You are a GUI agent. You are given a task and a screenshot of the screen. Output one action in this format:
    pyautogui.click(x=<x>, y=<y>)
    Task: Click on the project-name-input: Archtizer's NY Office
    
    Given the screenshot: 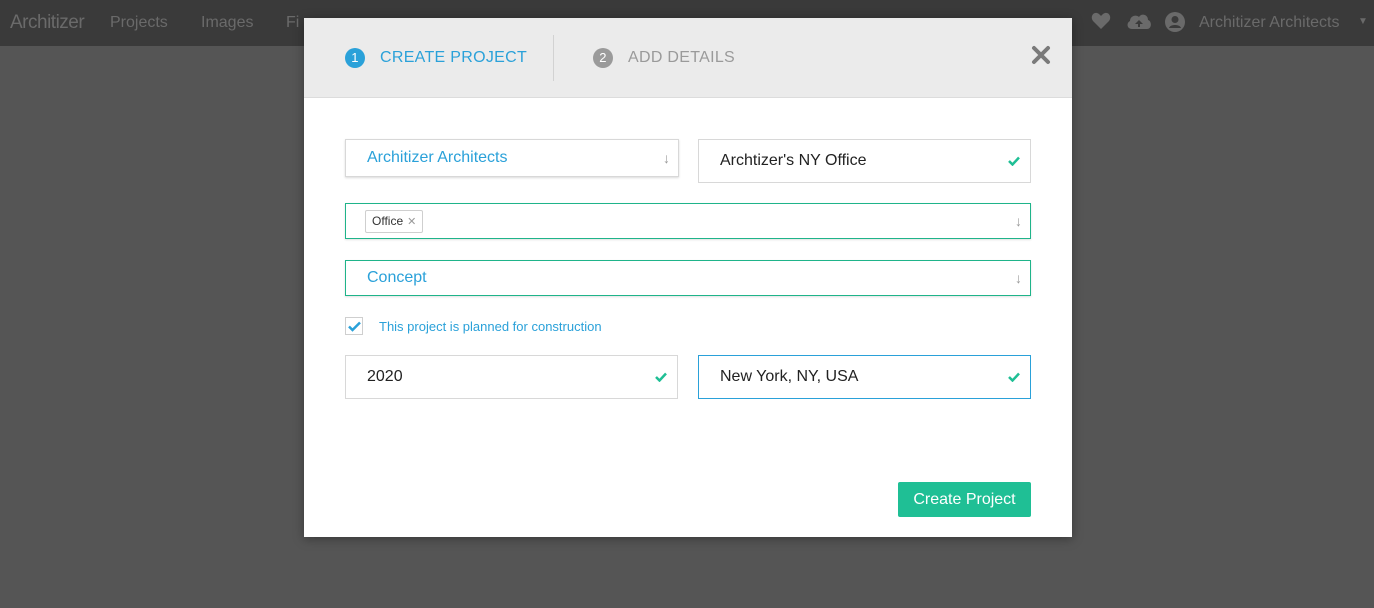 What is the action you would take?
    pyautogui.click(x=864, y=161)
    